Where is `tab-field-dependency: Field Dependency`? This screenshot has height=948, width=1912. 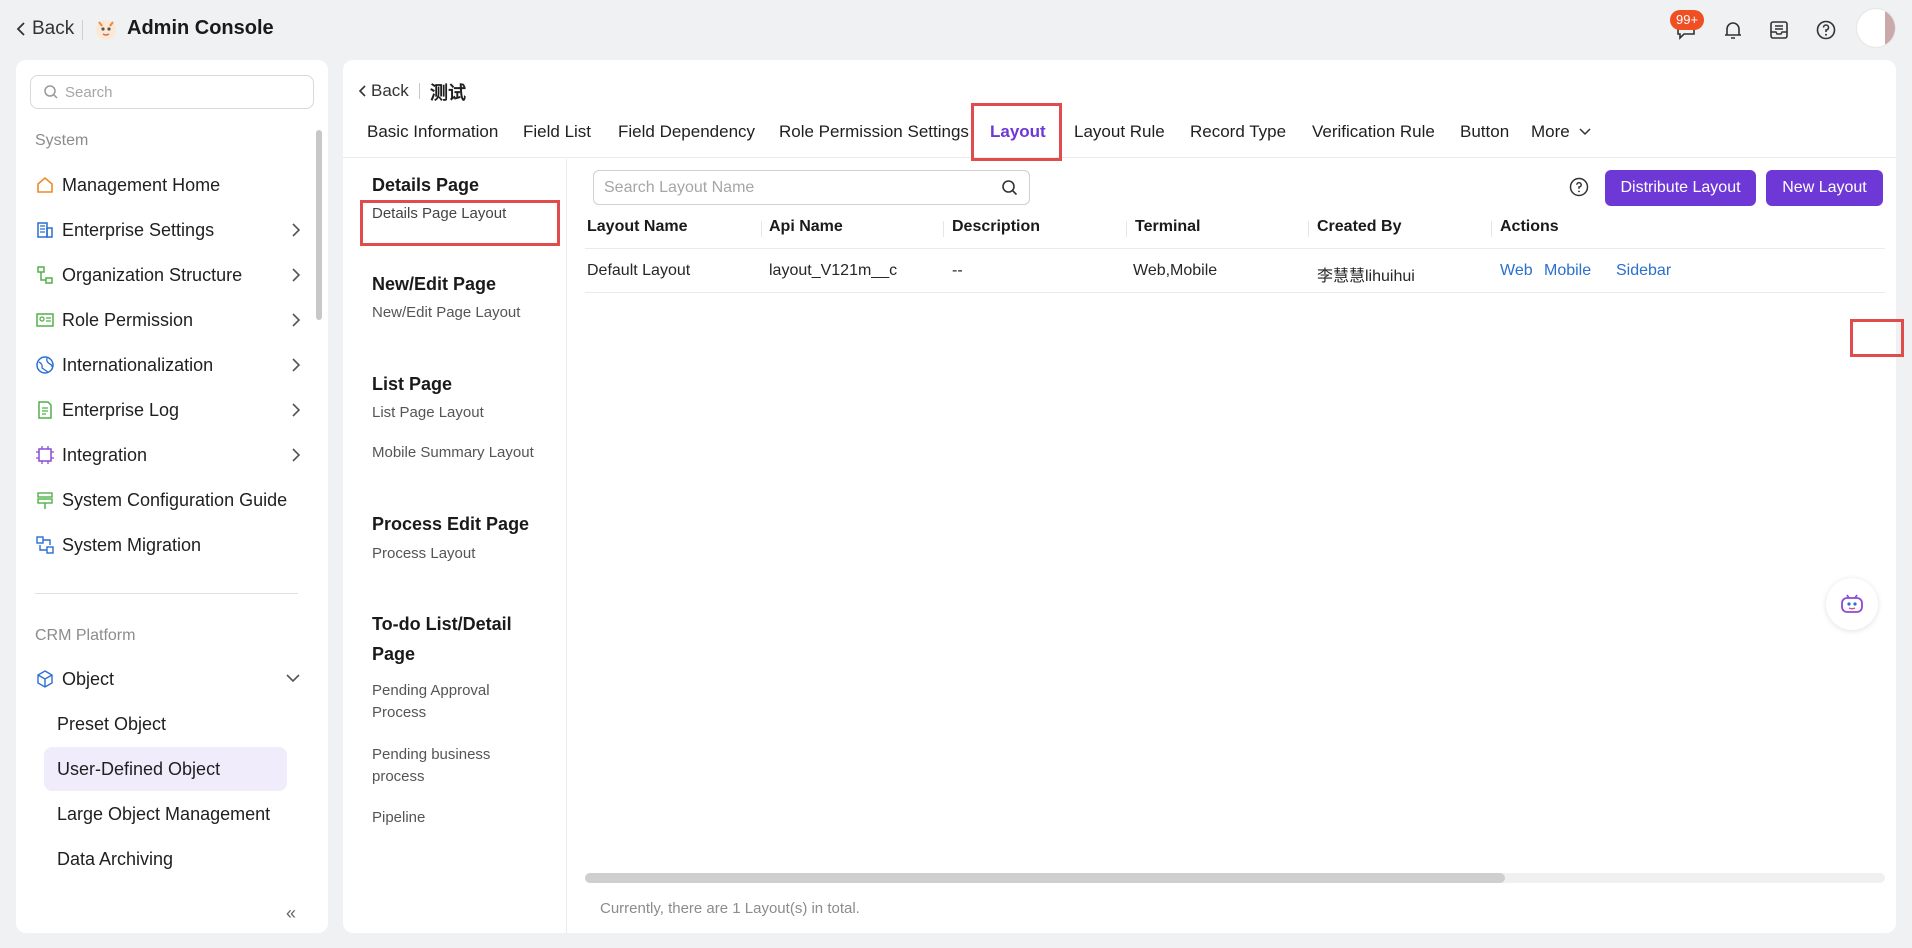
tab-field-dependency: Field Dependency is located at coordinates (686, 132).